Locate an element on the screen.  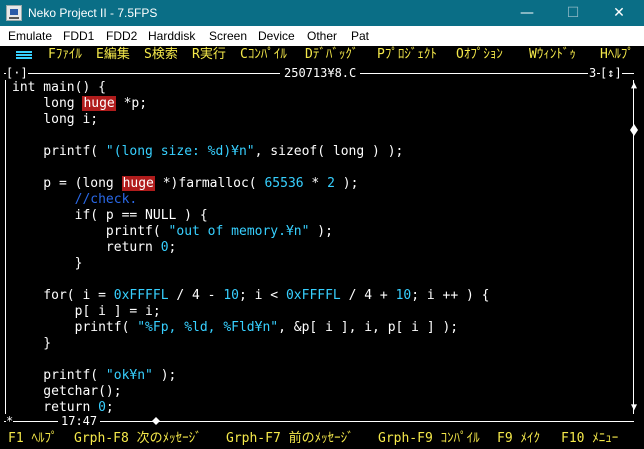
editor-menu-compile: Cｺﾝﾊﾟｲﾙ is located at coordinates (263, 55).